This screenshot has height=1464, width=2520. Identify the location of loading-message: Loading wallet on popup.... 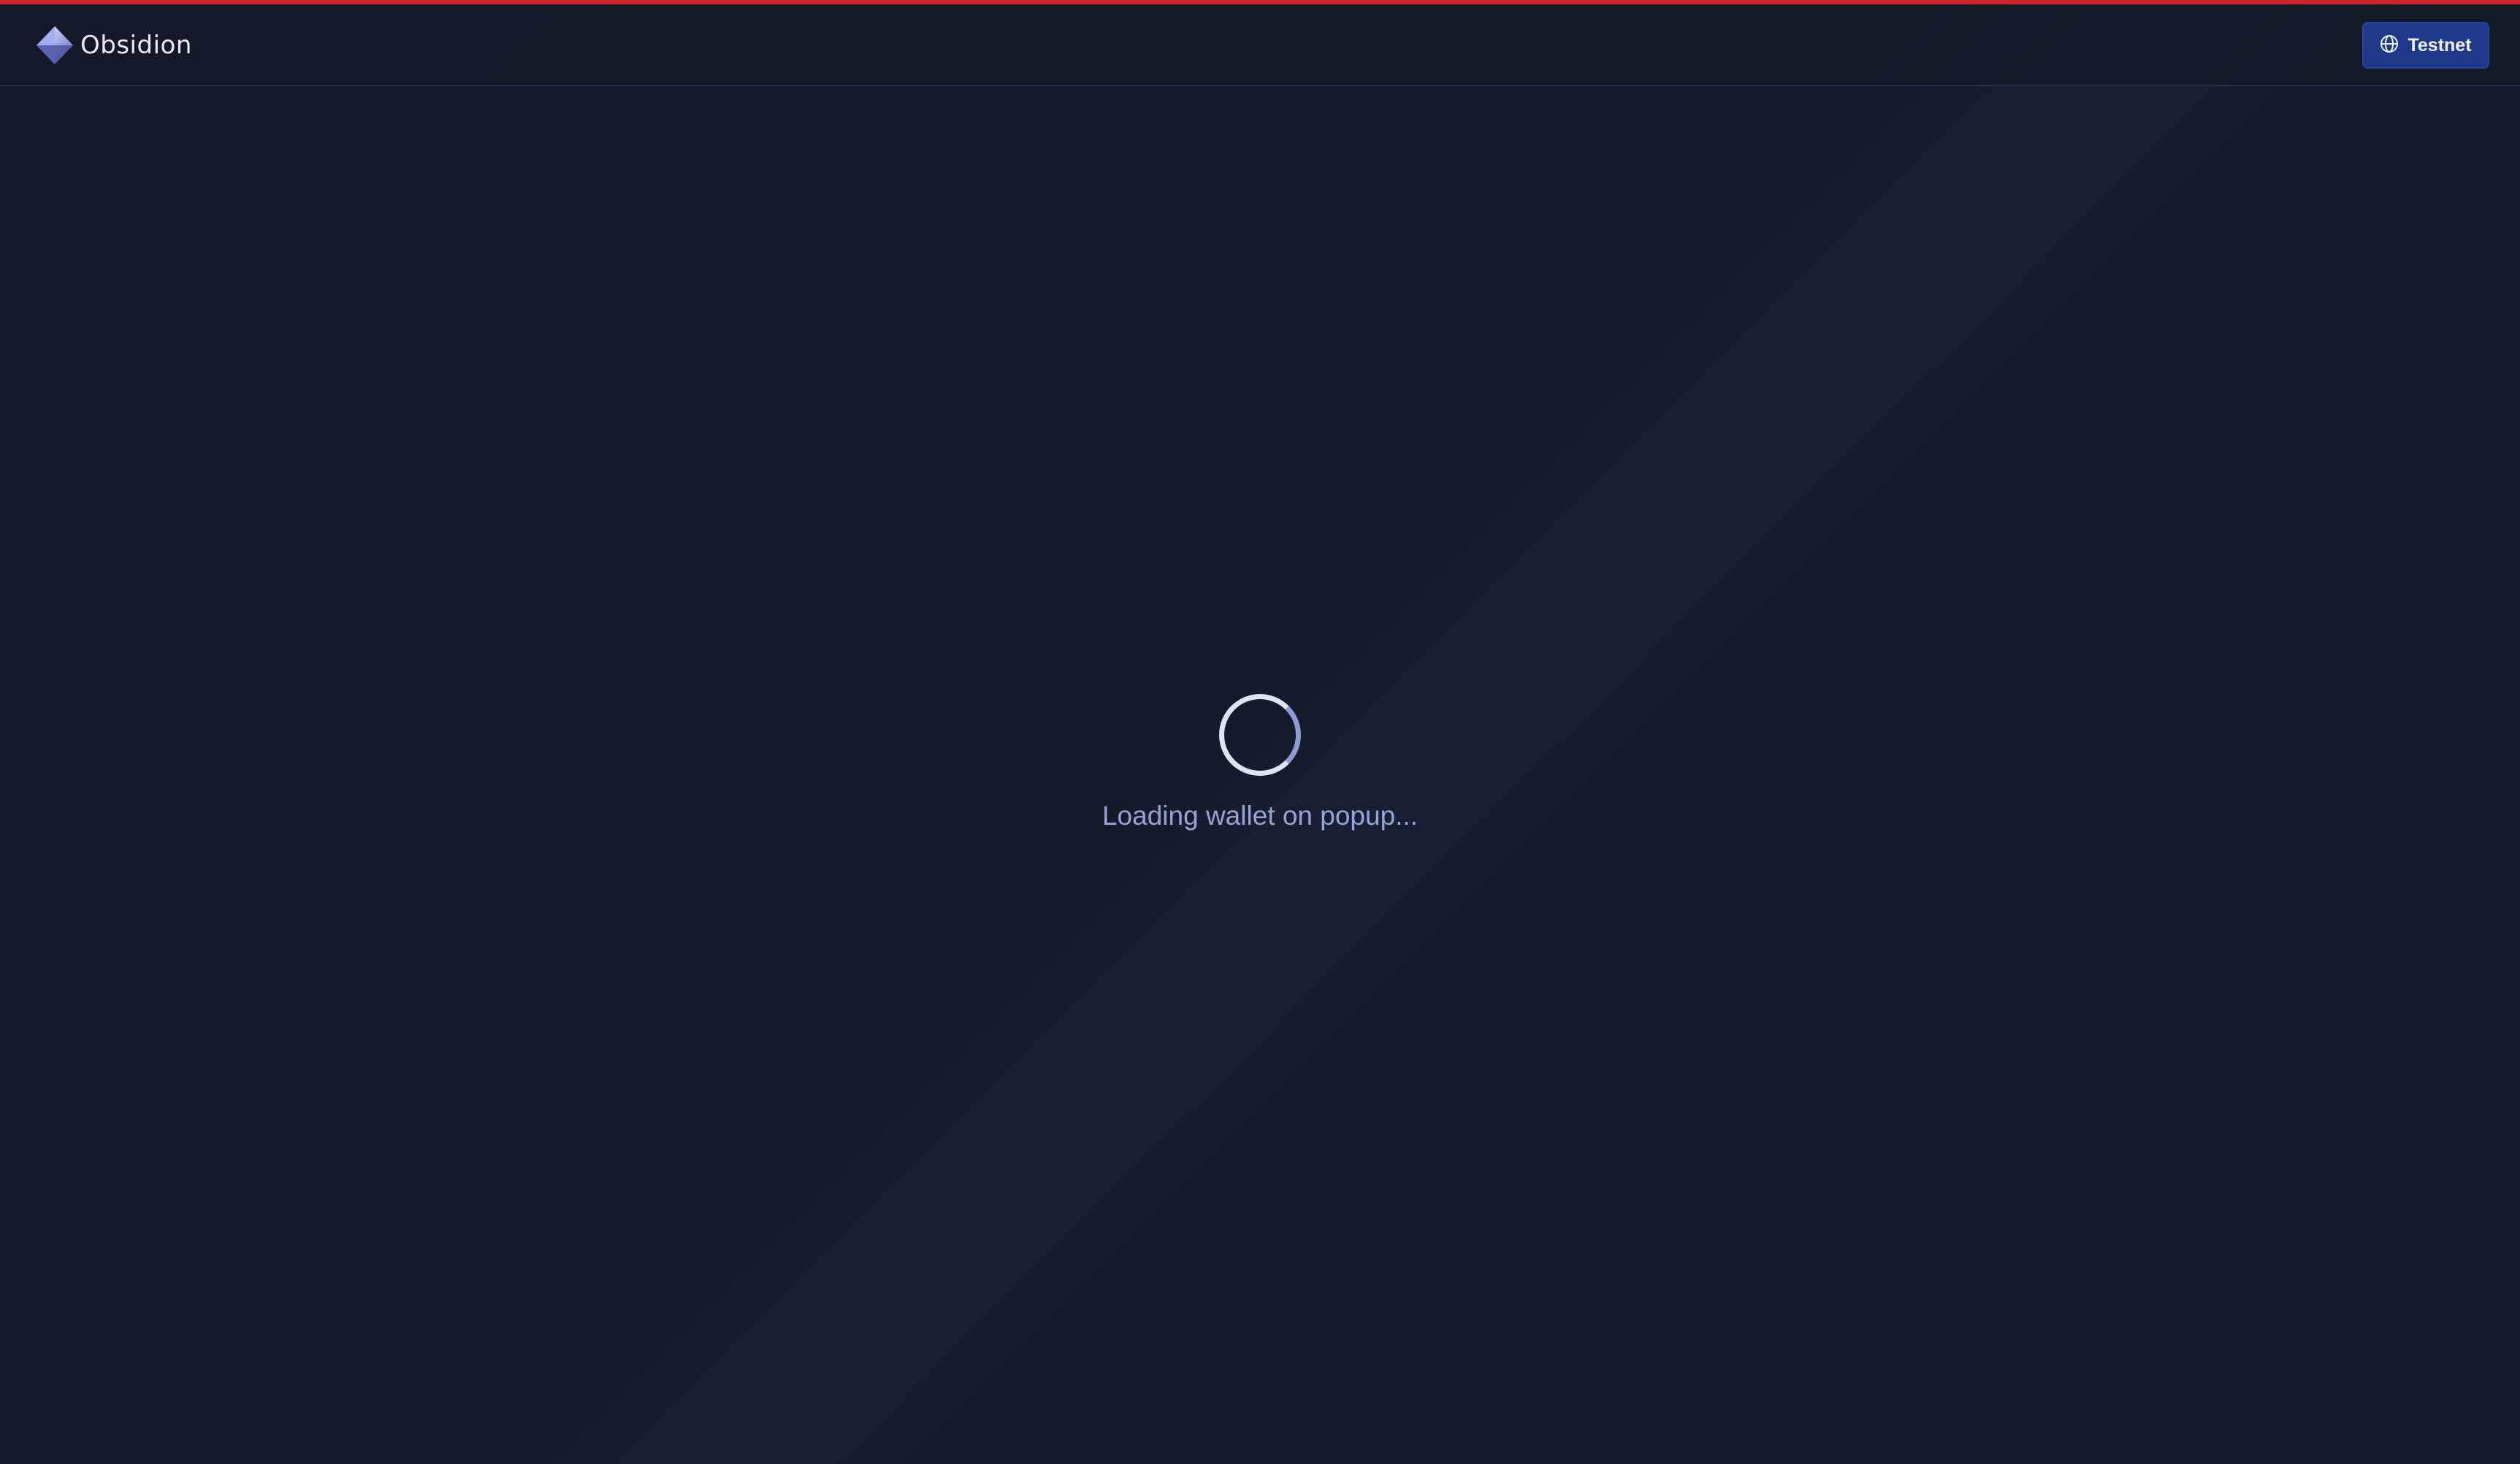
(1259, 816).